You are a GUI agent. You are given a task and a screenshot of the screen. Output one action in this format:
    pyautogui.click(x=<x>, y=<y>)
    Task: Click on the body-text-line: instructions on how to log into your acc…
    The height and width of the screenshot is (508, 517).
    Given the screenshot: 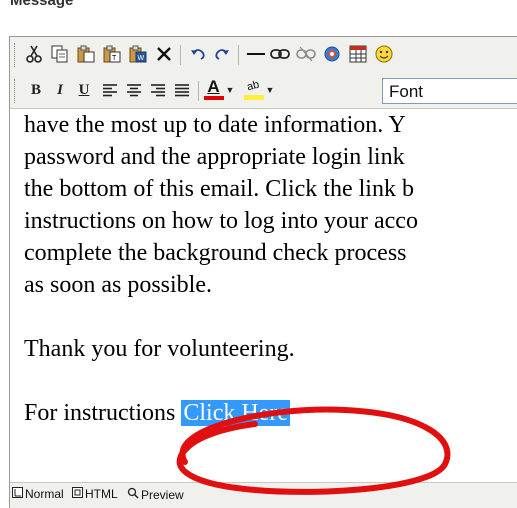 What is the action you would take?
    pyautogui.click(x=221, y=221)
    